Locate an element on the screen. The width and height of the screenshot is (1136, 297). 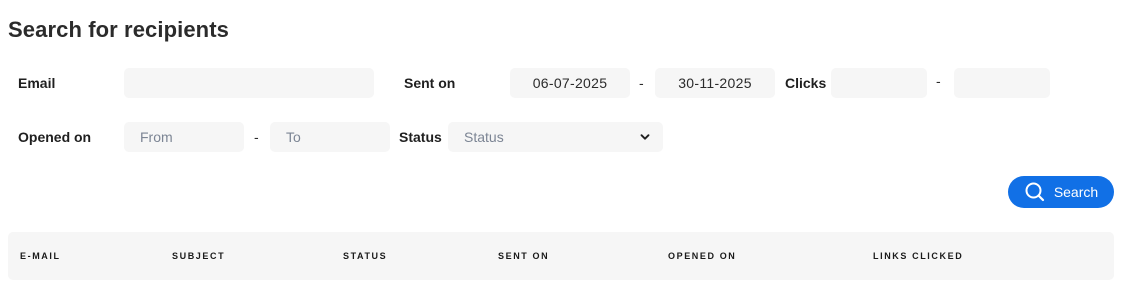
status-select-value: Status is located at coordinates (484, 137).